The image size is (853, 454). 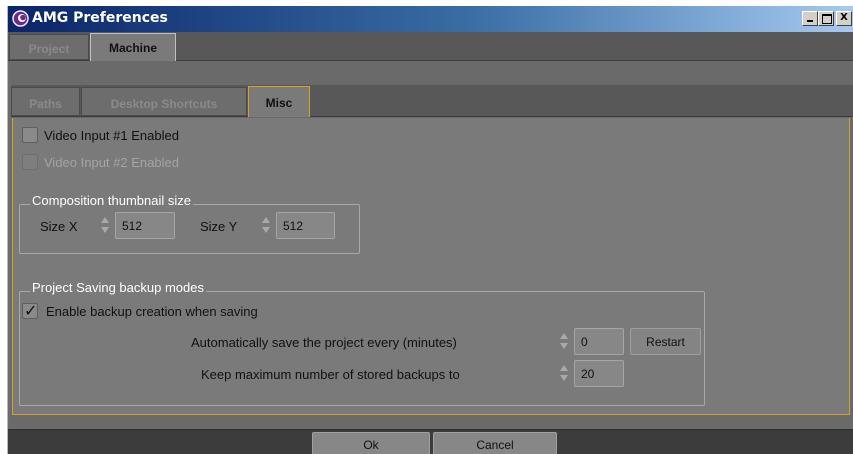 I want to click on enable-backup-label: Enable backup creation when saving, so click(x=152, y=311).